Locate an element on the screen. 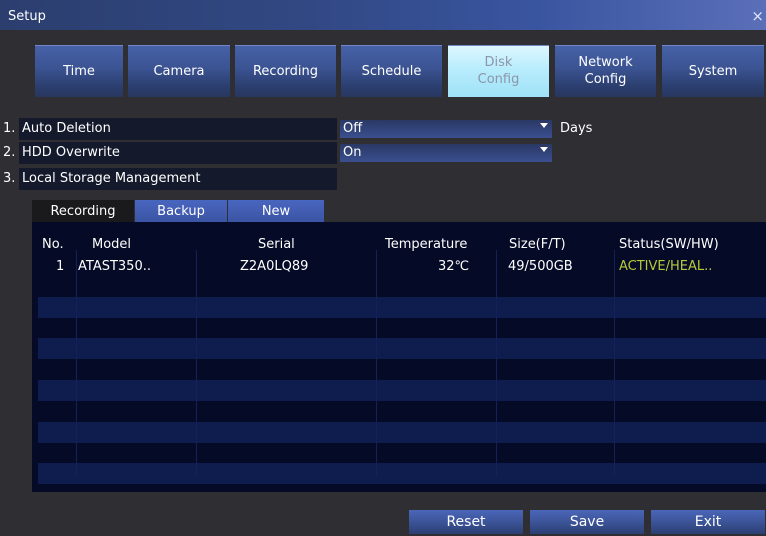  local-storage-label: Local Storage Management is located at coordinates (178, 179).